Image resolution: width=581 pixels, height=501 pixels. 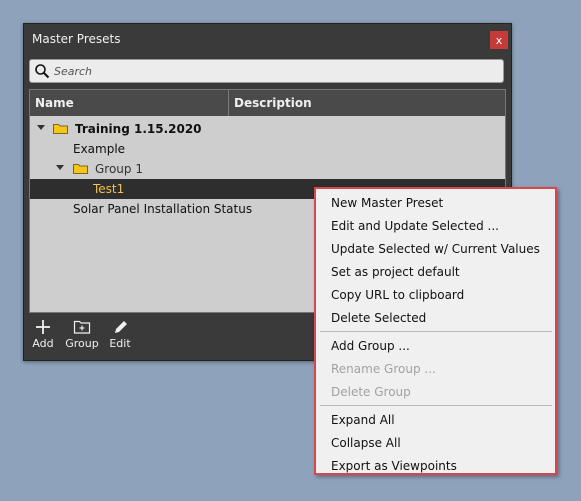 I want to click on tree-row-example: Example, so click(x=267, y=149).